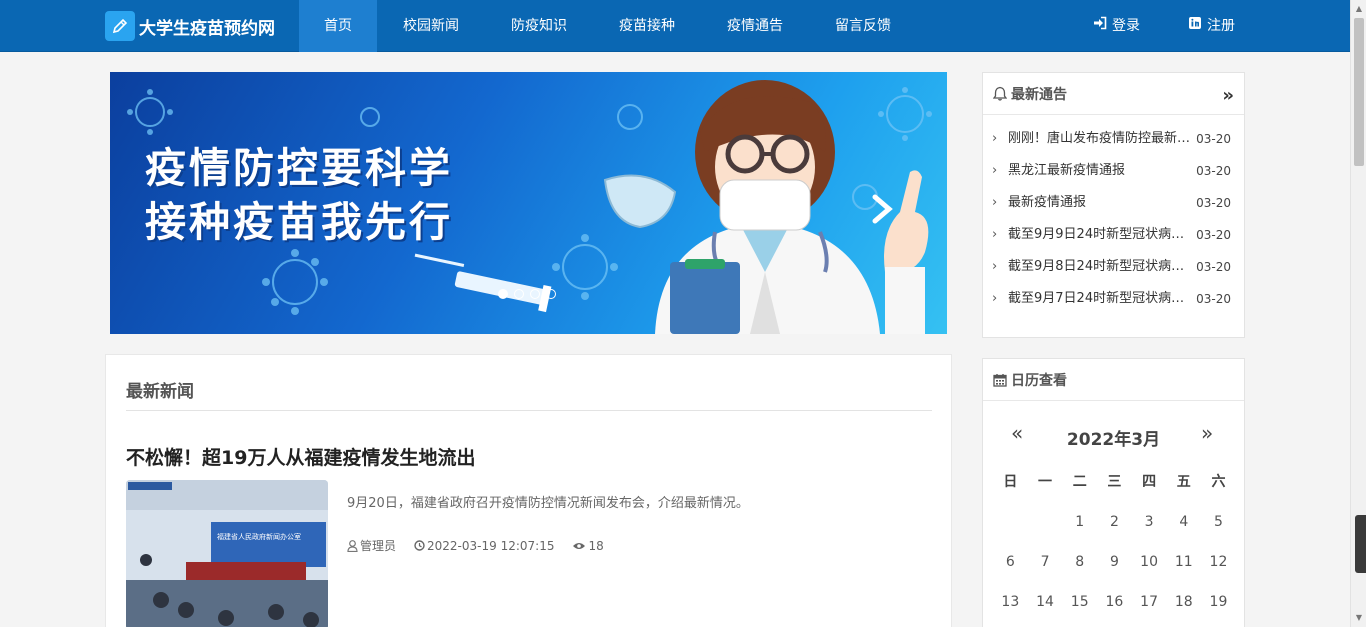 The image size is (1366, 627). What do you see at coordinates (1183, 607) in the screenshot?
I see `calendar-day: 18` at bounding box center [1183, 607].